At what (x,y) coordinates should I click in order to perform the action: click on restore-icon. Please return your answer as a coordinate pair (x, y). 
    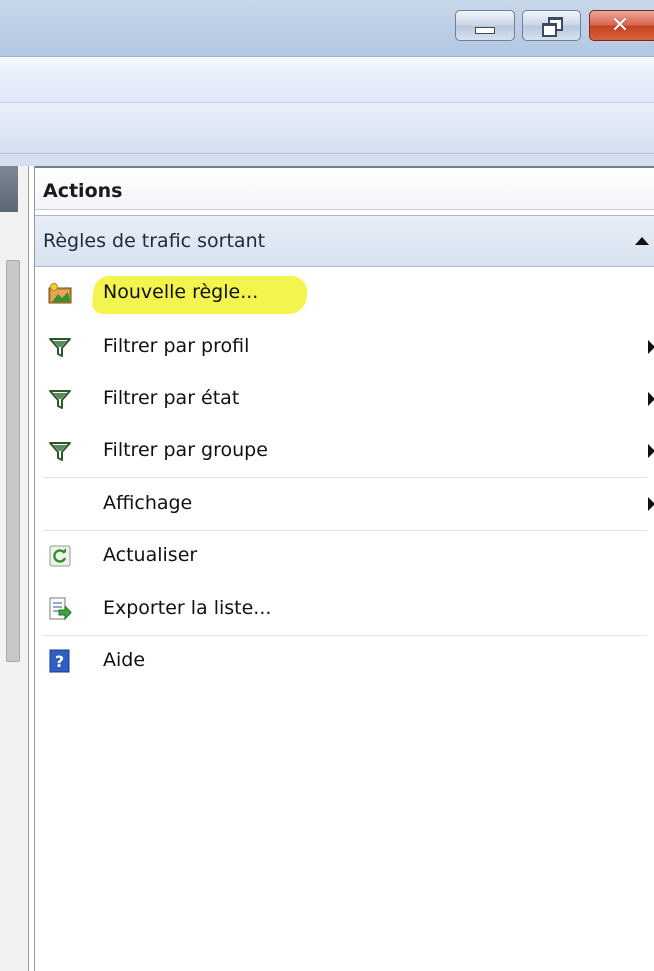
    Looking at the image, I should click on (552, 26).